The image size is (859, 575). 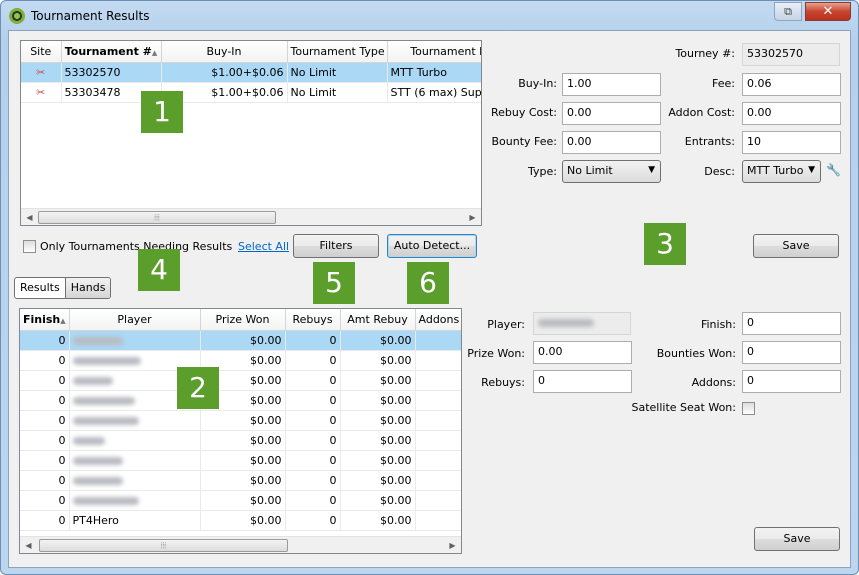 What do you see at coordinates (775, 170) in the screenshot?
I see `desc-select-value: MTT Turbo` at bounding box center [775, 170].